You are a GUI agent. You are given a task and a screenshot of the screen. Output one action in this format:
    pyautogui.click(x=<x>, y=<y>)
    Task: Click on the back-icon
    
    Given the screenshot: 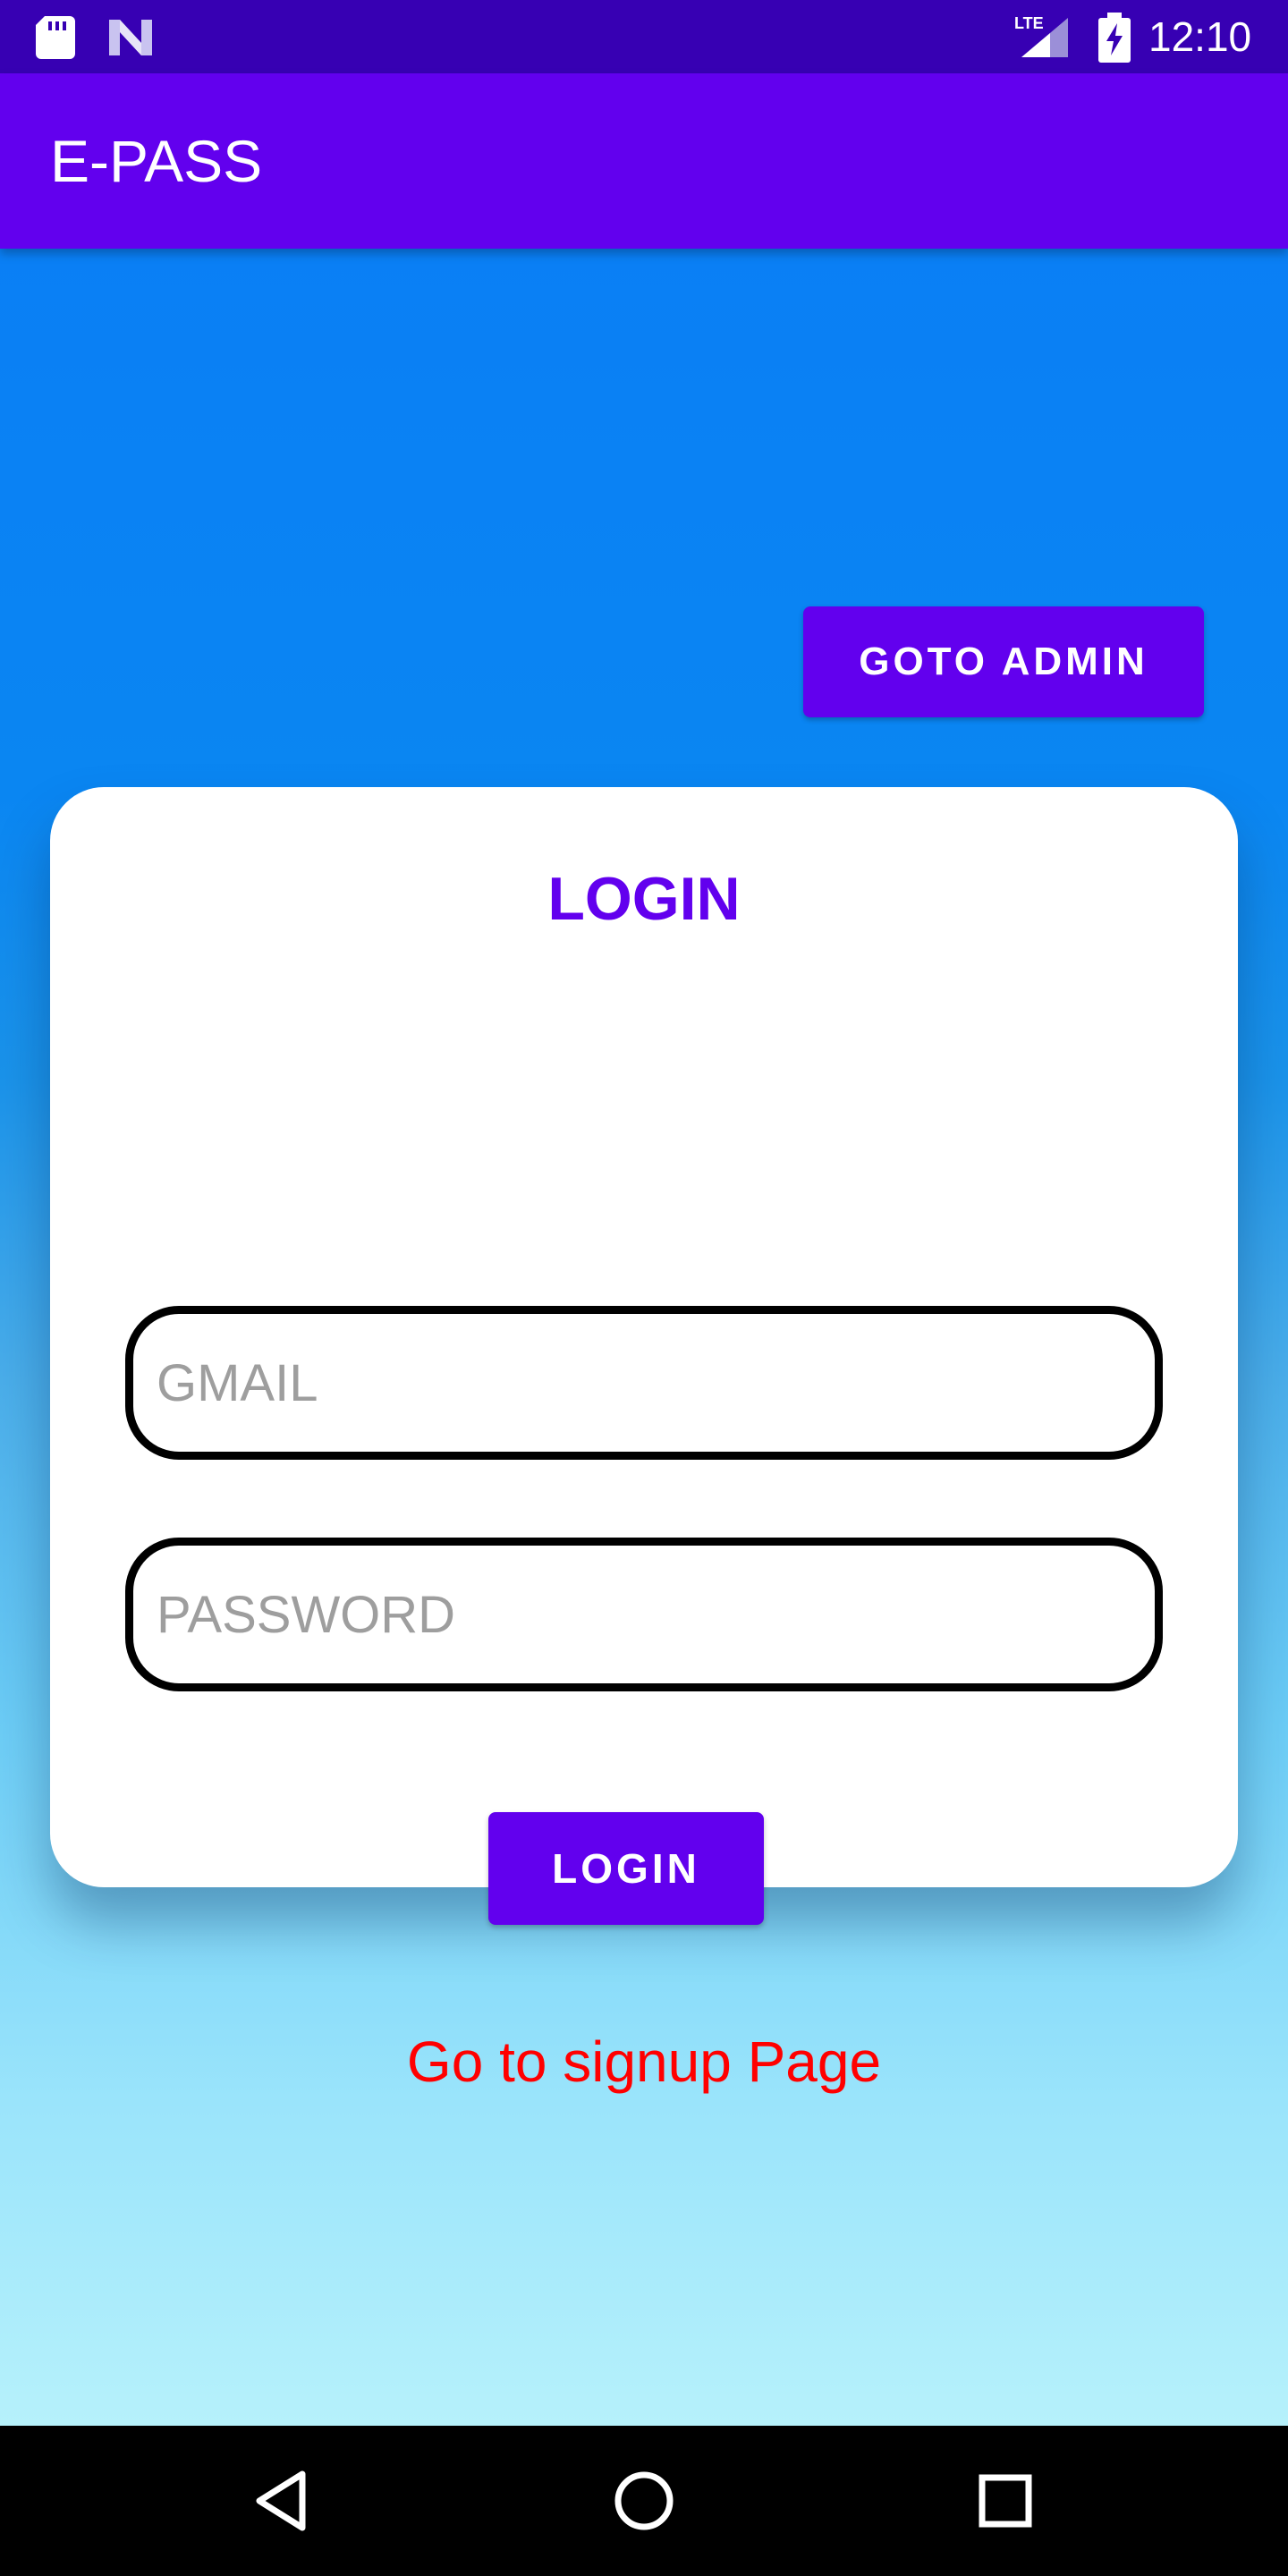 What is the action you would take?
    pyautogui.click(x=281, y=2500)
    